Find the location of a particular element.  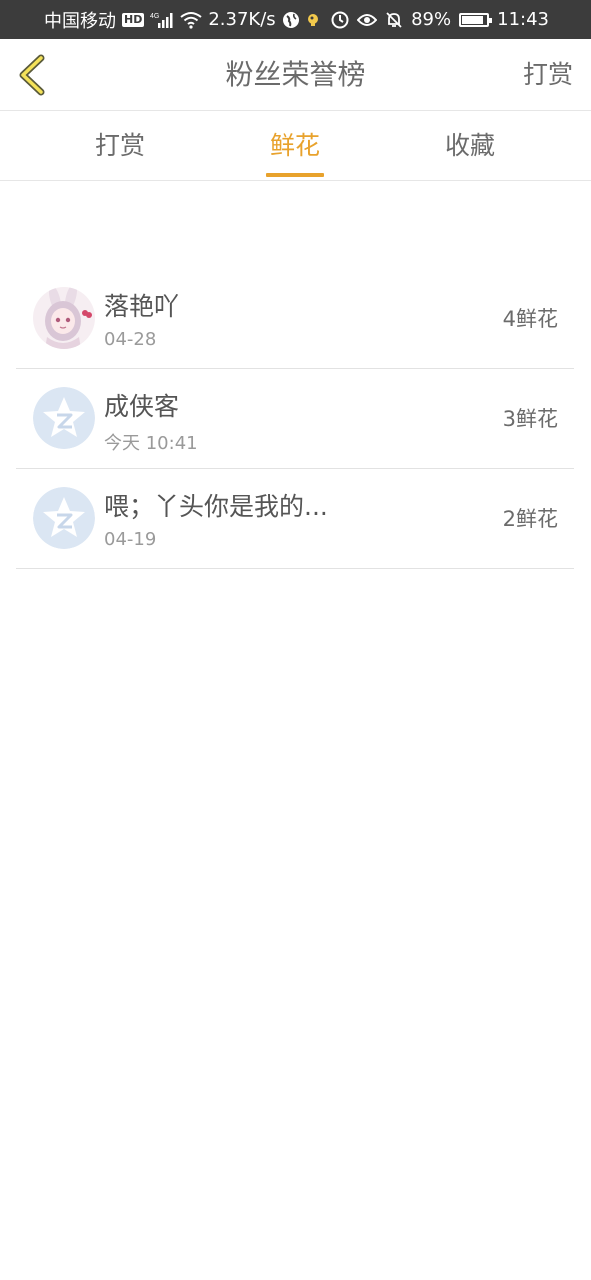

anime-girl-avatar-icon is located at coordinates (64, 318).